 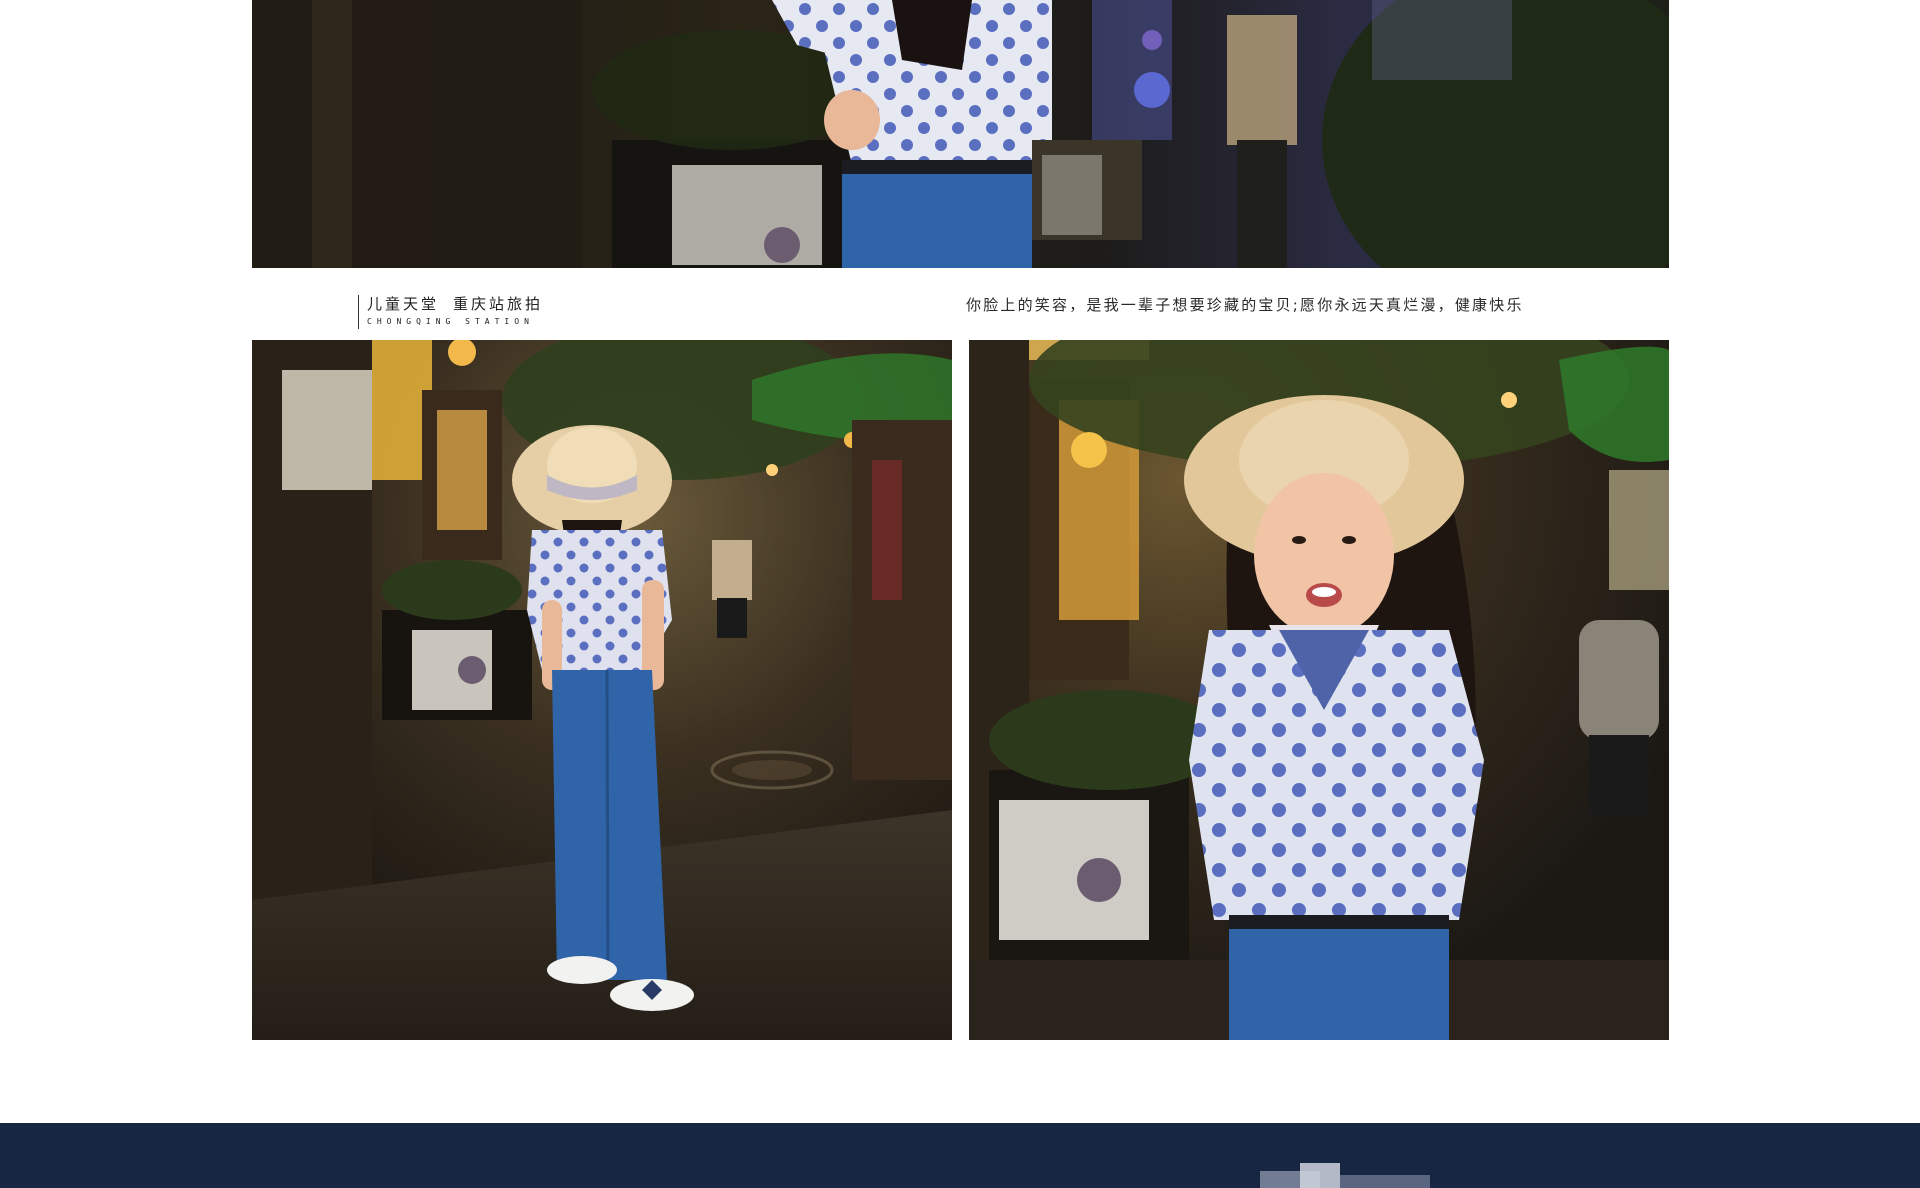 What do you see at coordinates (1245, 305) in the screenshot?
I see `caption-text: 你脸上的笑容，是我一辈子想要珍藏的宝贝;愿你永远天真烂漫，健康快乐` at bounding box center [1245, 305].